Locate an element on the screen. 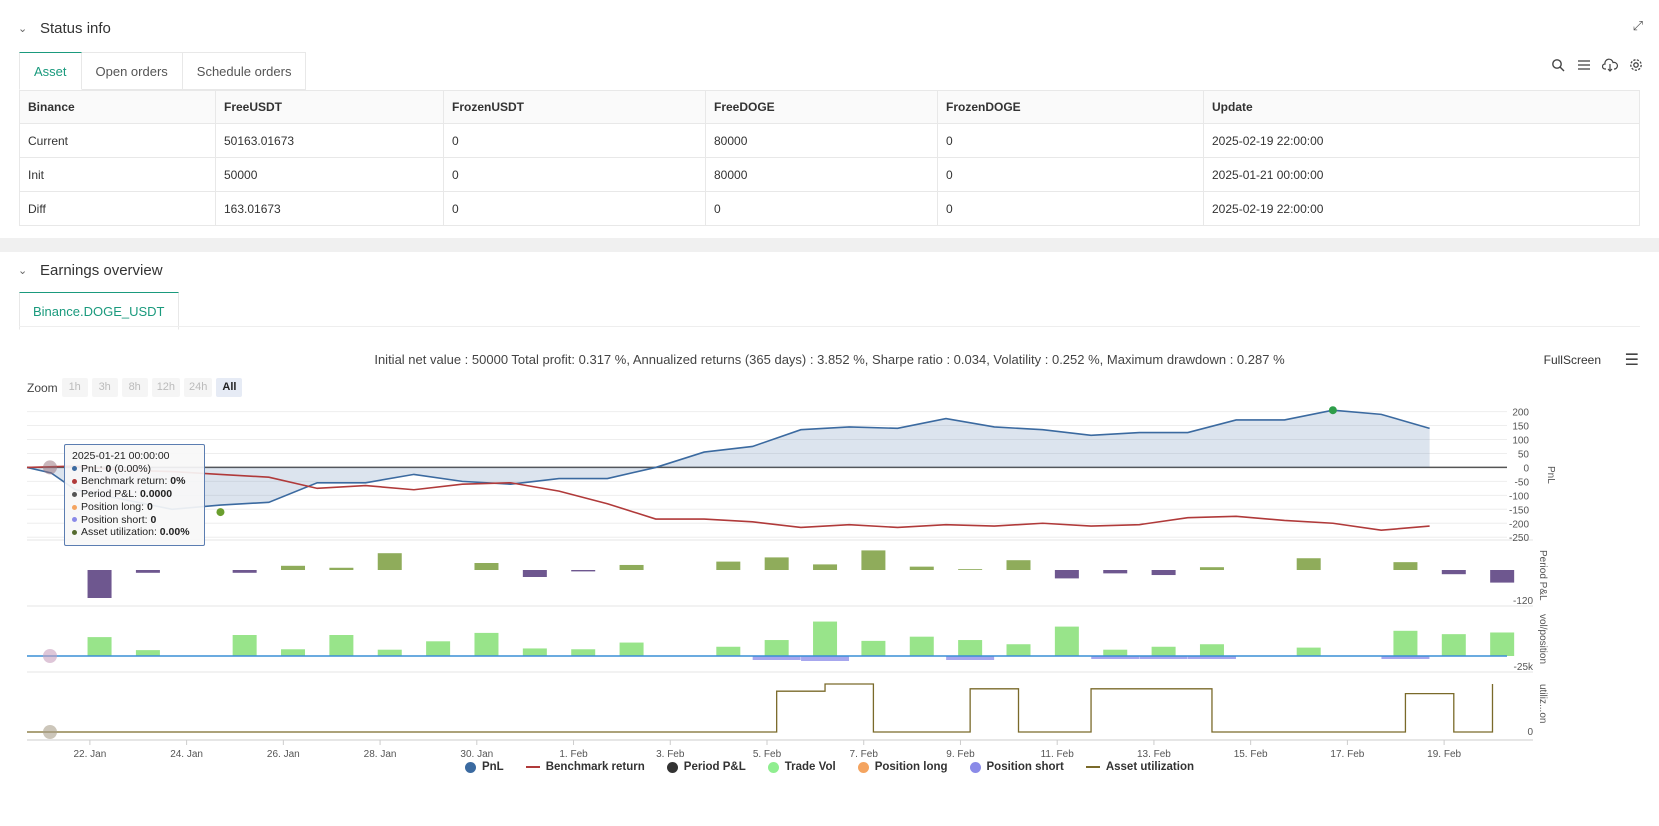 Image resolution: width=1659 pixels, height=826 pixels. col-frozendoge: FrozenDOGE is located at coordinates (1070, 107).